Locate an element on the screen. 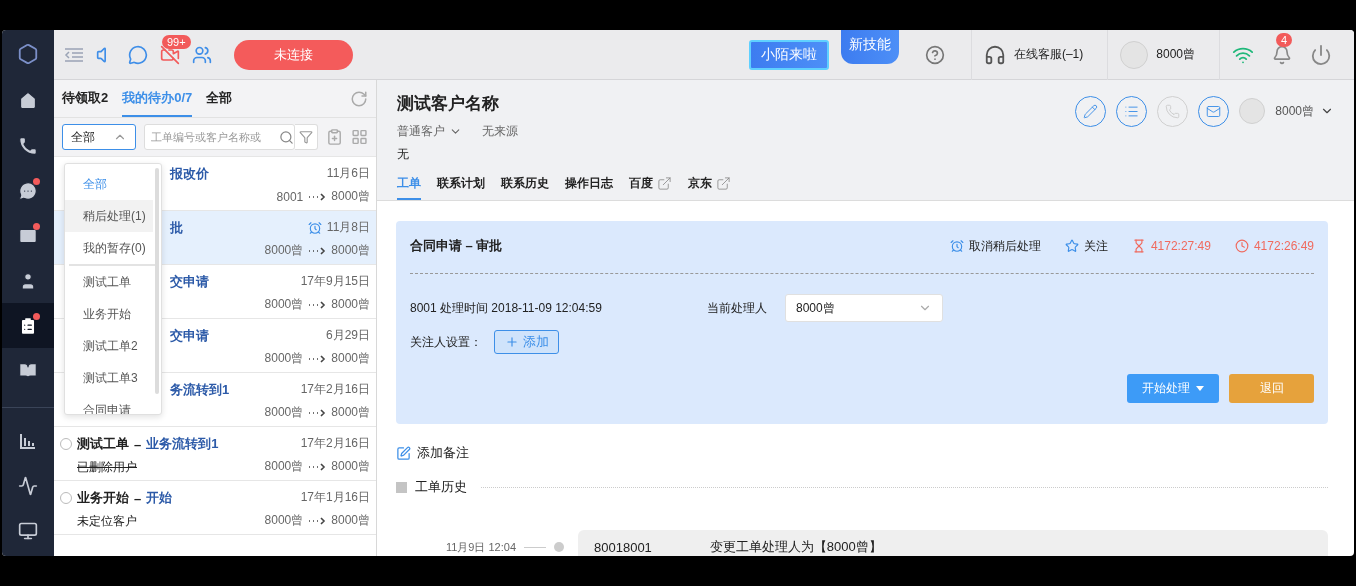 This screenshot has height=586, width=1356. home-icon is located at coordinates (28, 100).